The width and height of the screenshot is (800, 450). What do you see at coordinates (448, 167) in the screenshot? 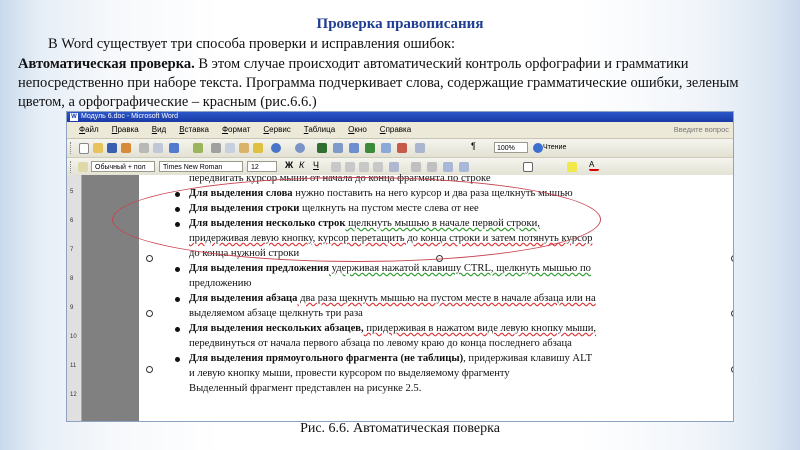
I see `decrease-indent-icon` at bounding box center [448, 167].